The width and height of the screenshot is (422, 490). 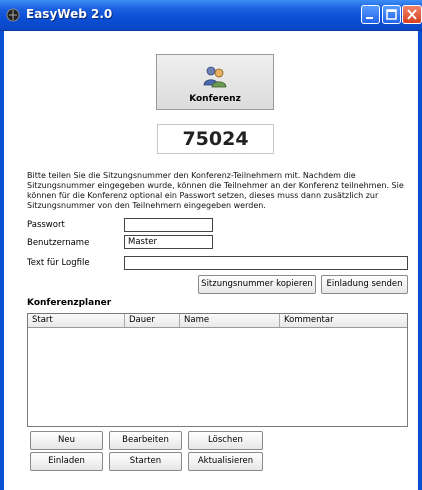 I want to click on column-comment: Kommentar, so click(x=343, y=320).